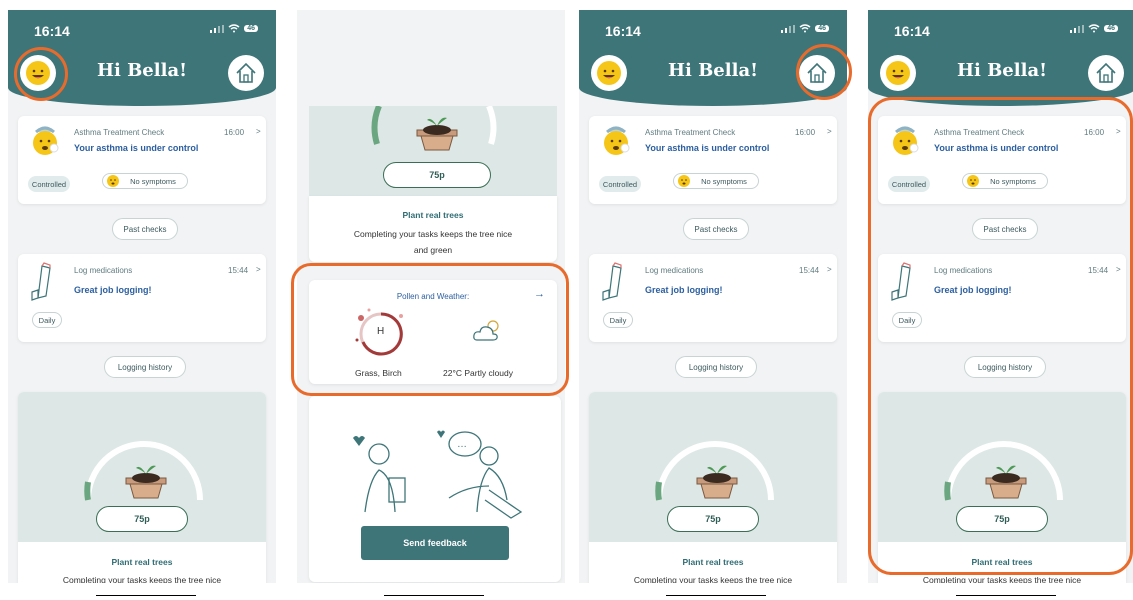 Image resolution: width=1133 pixels, height=600 pixels. I want to click on highlight-avatar, so click(41, 74).